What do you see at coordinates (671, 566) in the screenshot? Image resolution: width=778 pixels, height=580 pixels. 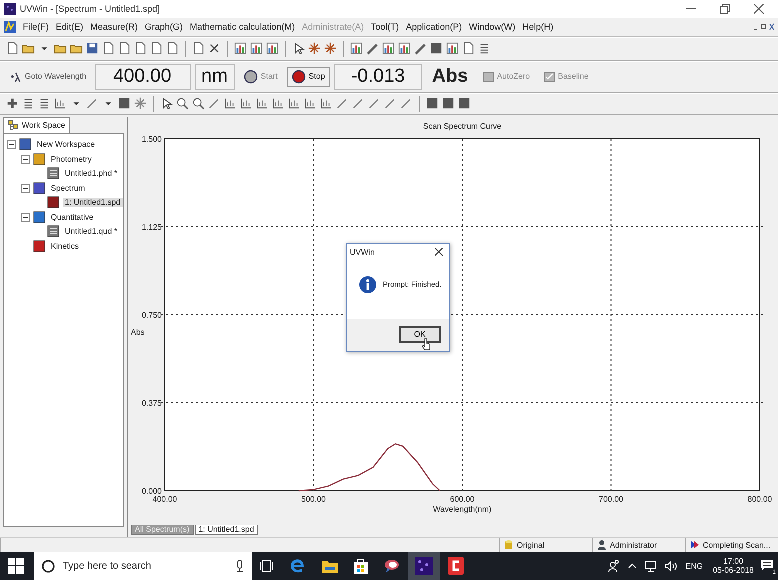 I see `speaker-icon` at bounding box center [671, 566].